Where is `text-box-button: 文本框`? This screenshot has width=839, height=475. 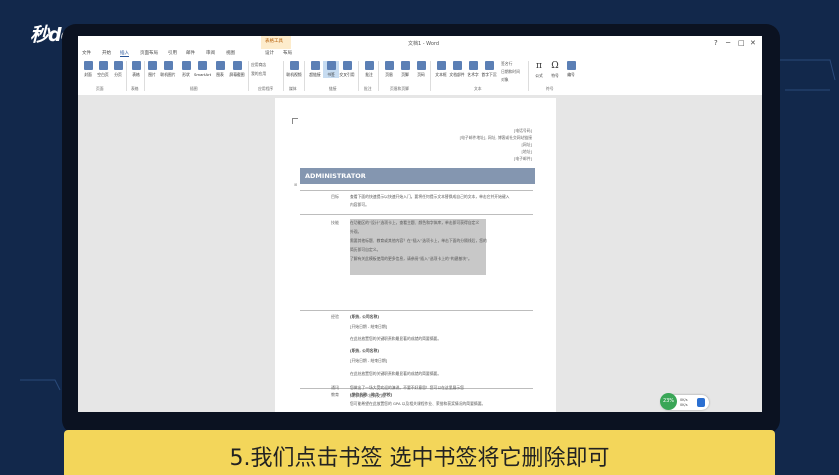 text-box-button: 文本框 is located at coordinates (441, 69).